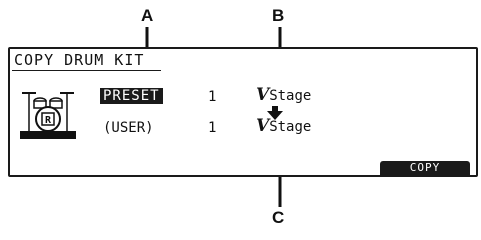 The image size is (481, 240). What do you see at coordinates (48, 120) in the screenshot?
I see `svg-text: R` at bounding box center [48, 120].